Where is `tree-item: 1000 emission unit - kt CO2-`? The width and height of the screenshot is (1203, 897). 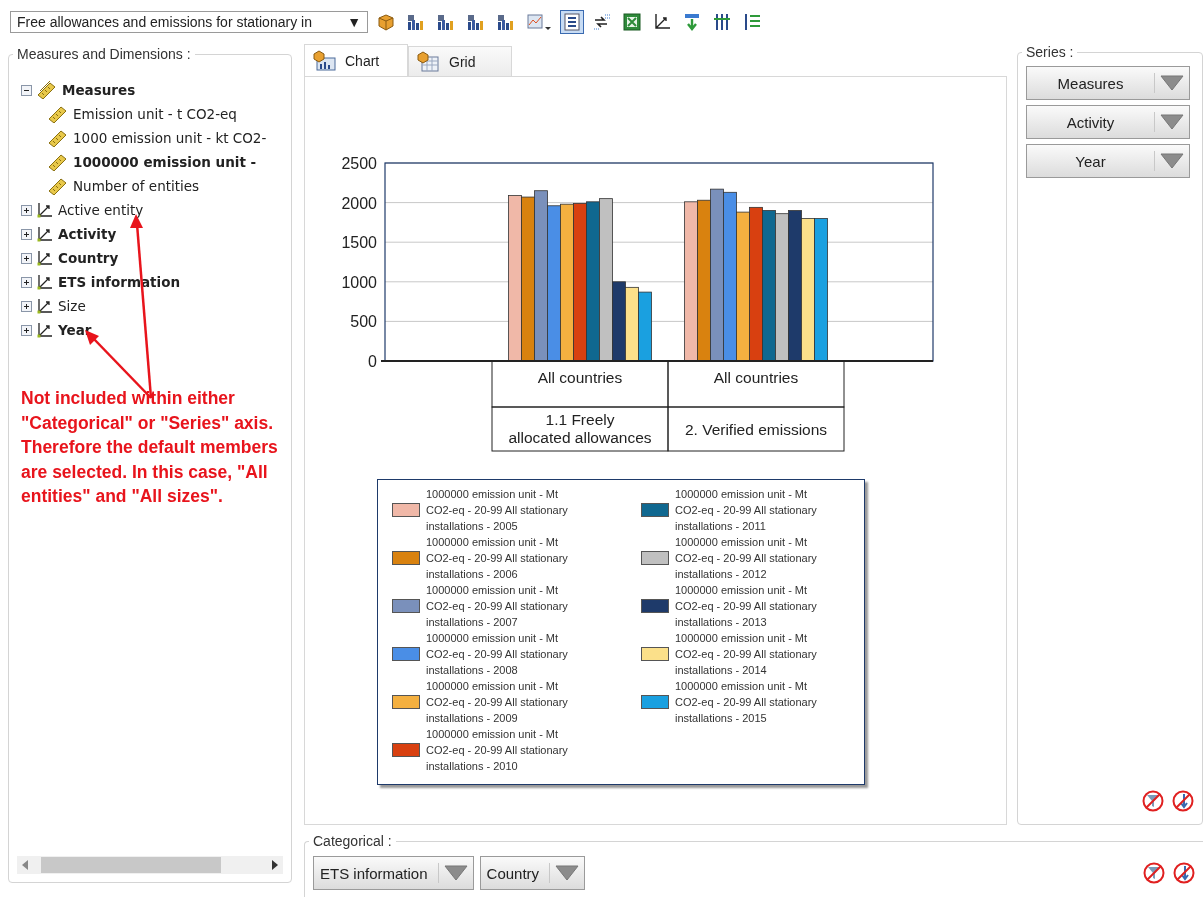 tree-item: 1000 emission unit - kt CO2- is located at coordinates (170, 138).